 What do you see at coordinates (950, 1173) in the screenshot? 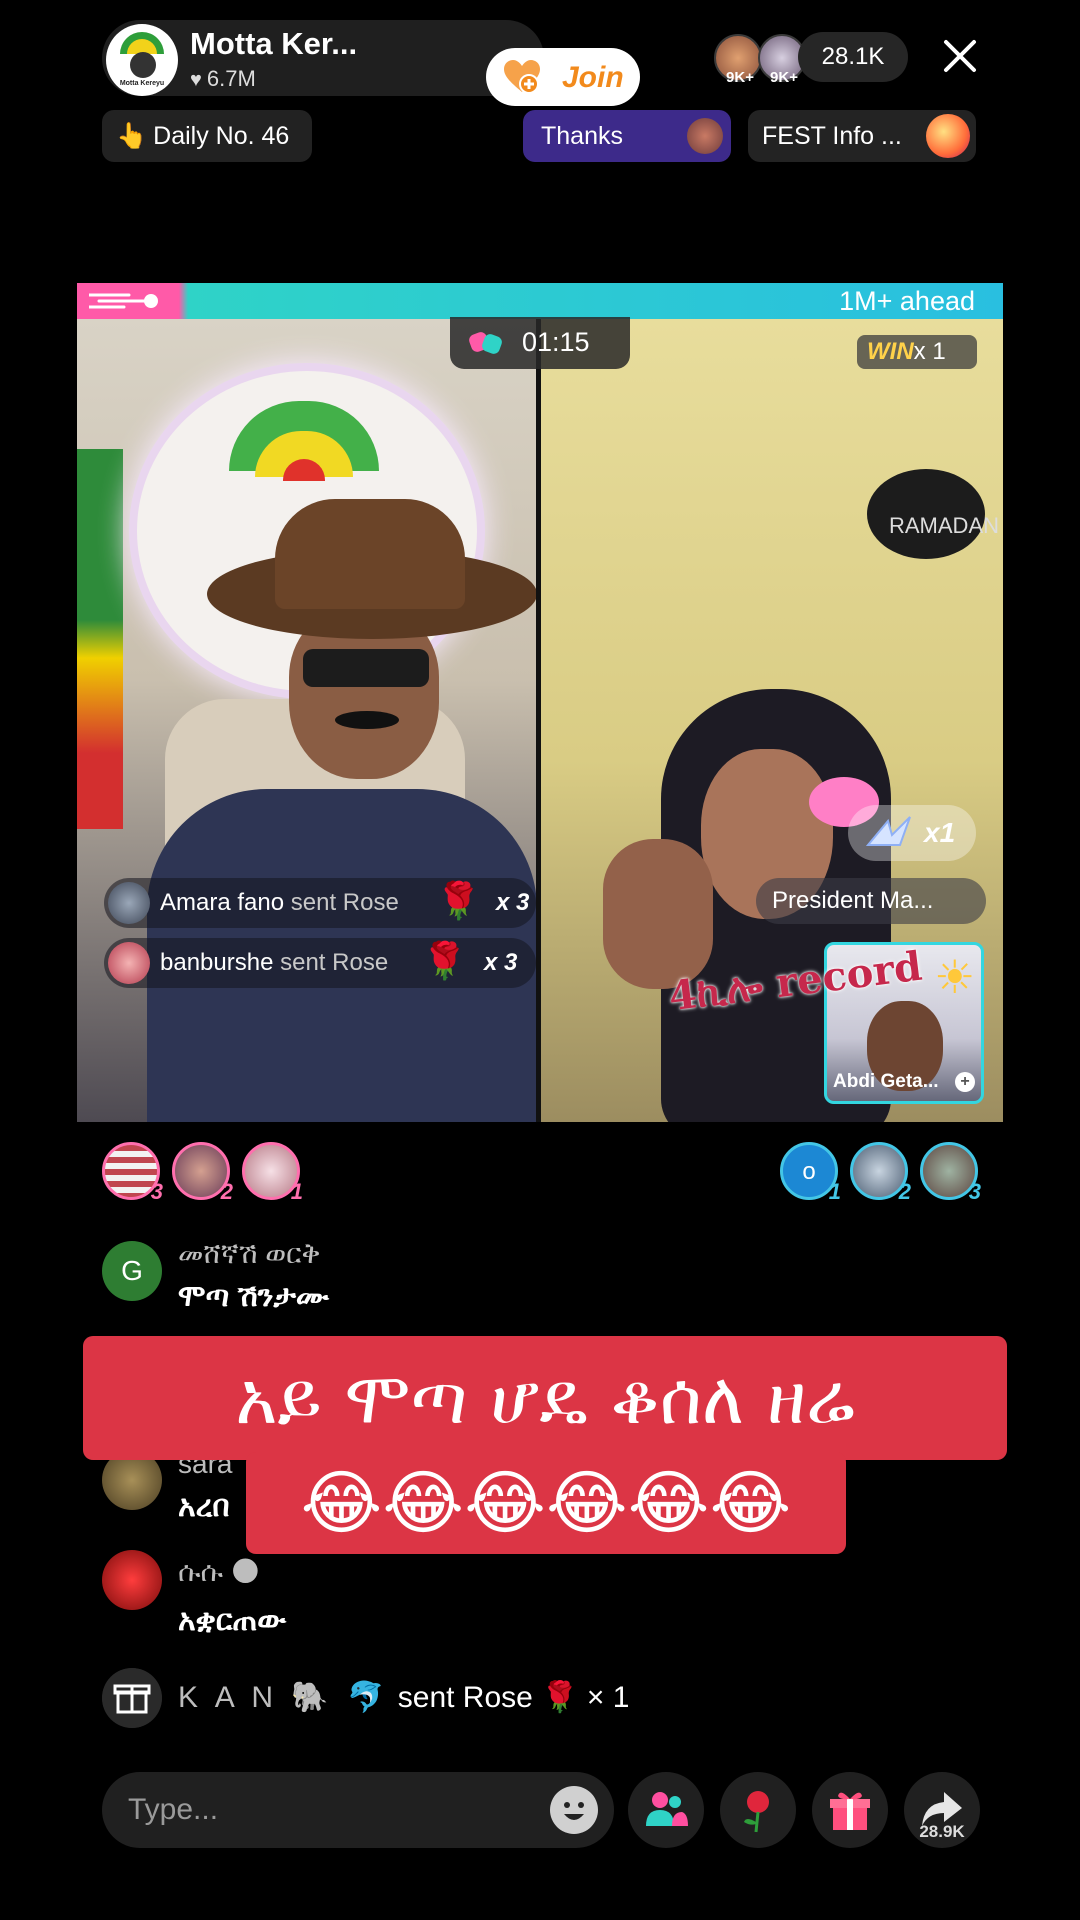
I see `top-gifter-right-3: 3` at bounding box center [950, 1173].